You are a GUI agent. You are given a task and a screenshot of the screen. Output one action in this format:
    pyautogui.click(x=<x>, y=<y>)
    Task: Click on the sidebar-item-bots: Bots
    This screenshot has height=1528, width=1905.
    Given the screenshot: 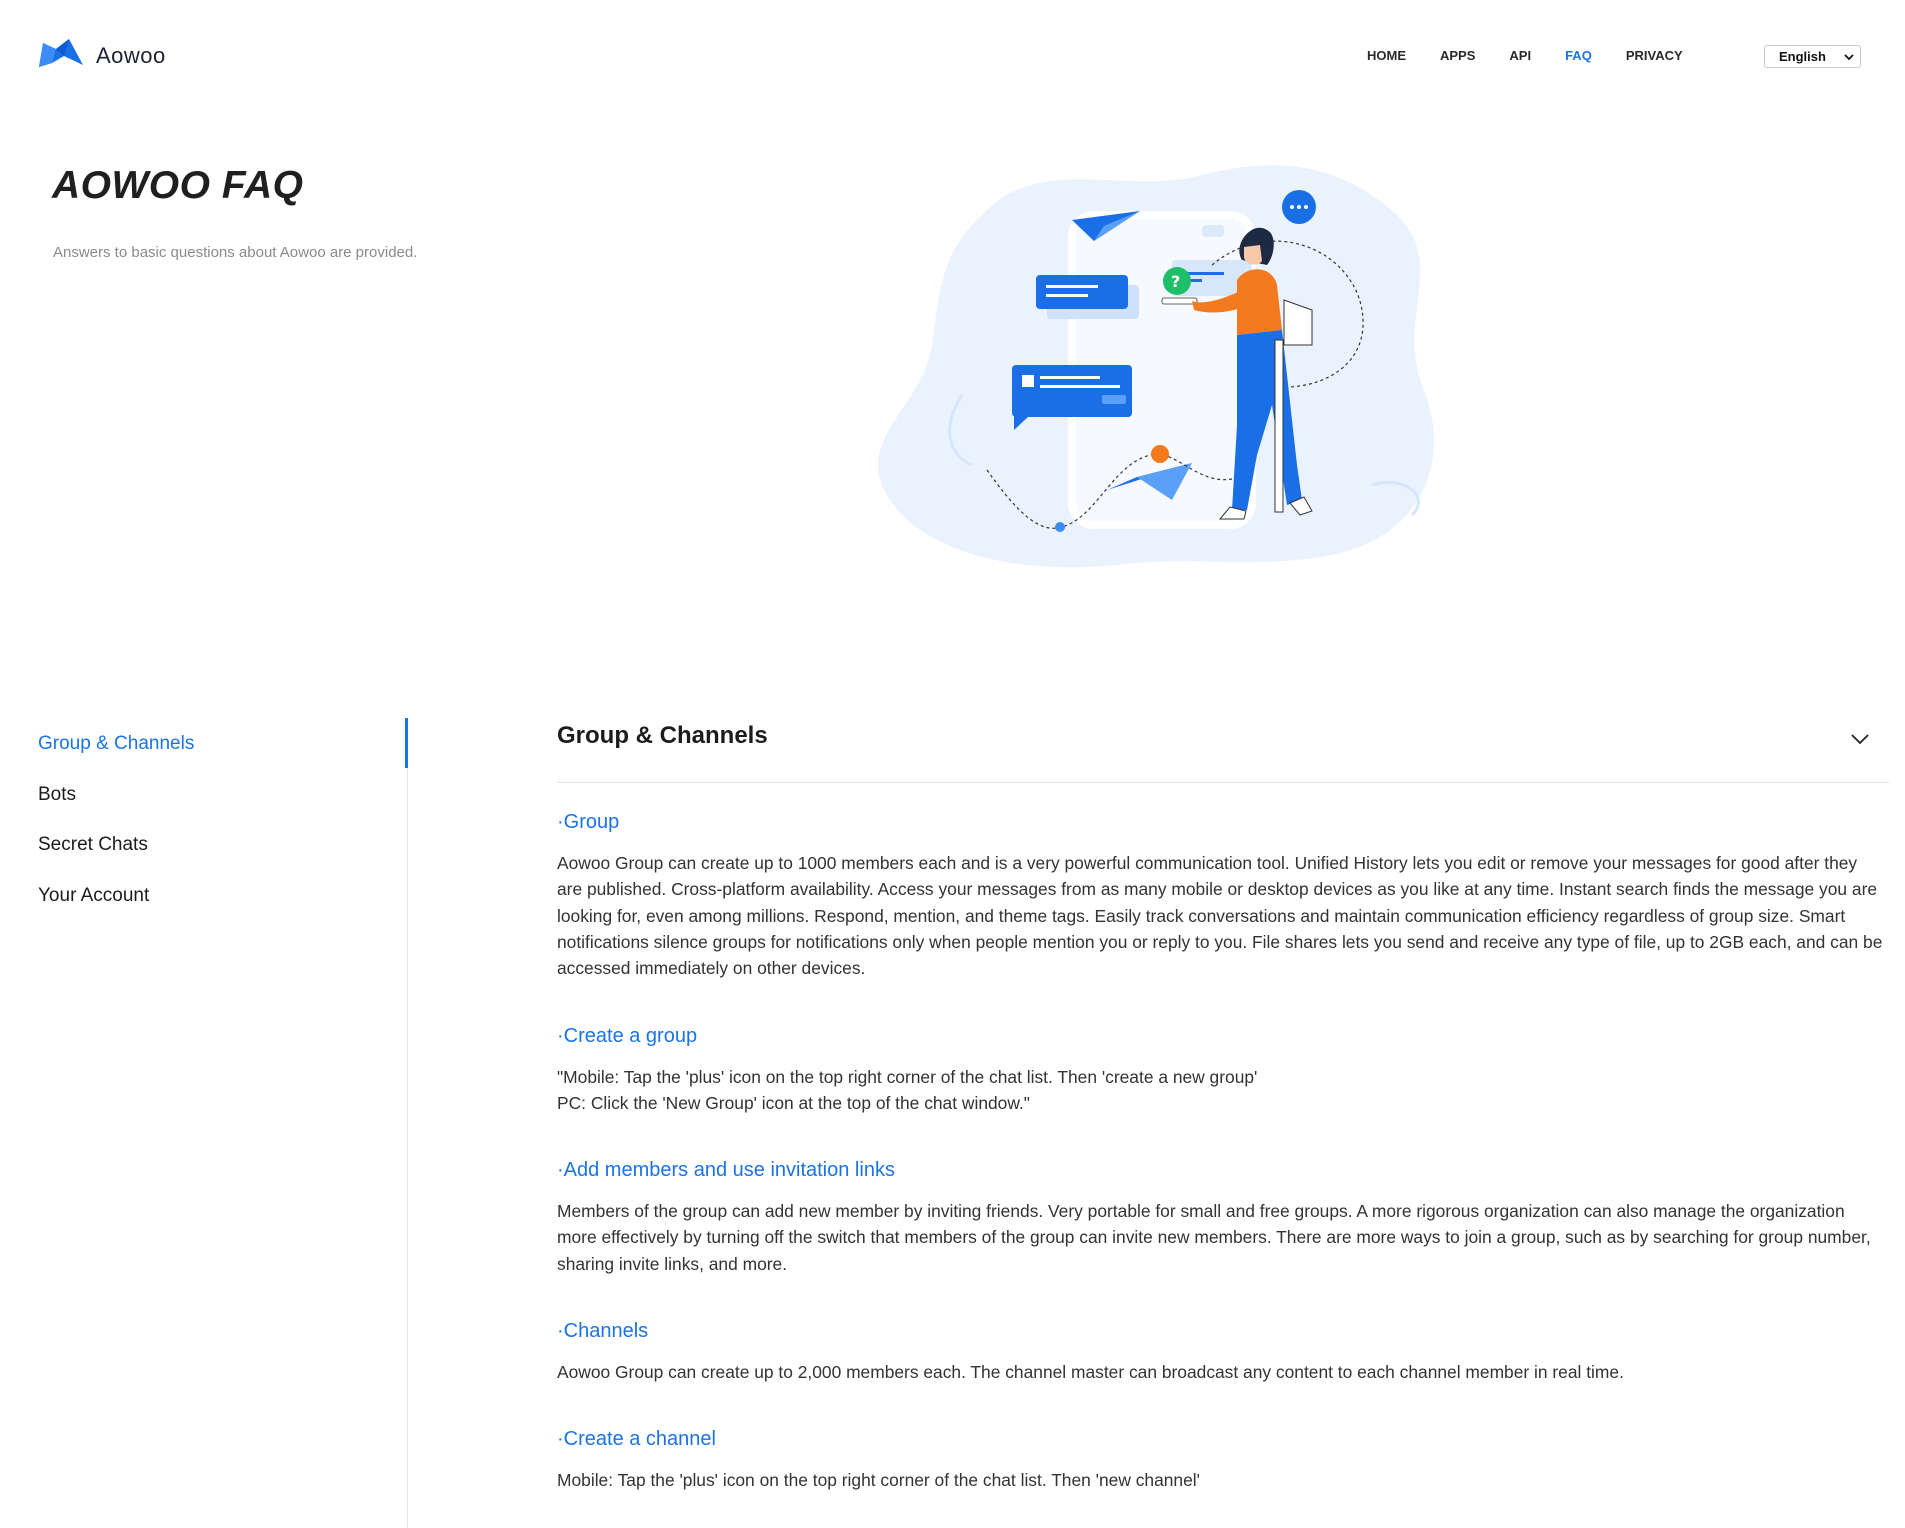 What is the action you would take?
    pyautogui.click(x=57, y=795)
    